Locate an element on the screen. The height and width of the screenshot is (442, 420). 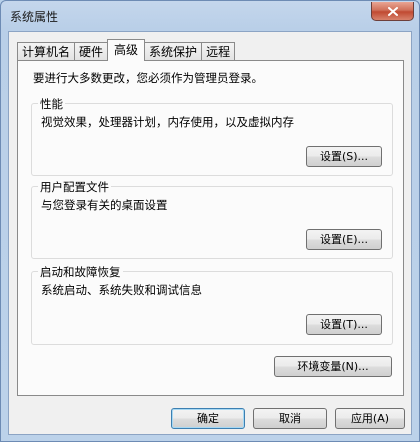
performance-title: 性能 is located at coordinates (51, 104).